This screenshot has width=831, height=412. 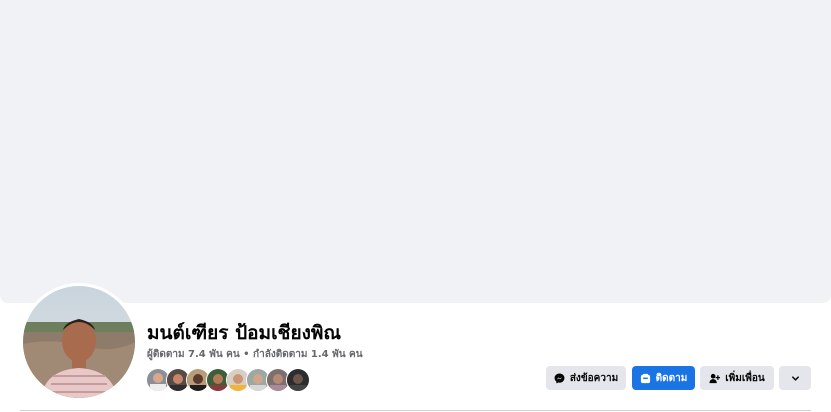 What do you see at coordinates (244, 333) in the screenshot?
I see `profile-name: มนต์เฑียร ป้อมเชียงพิณ` at bounding box center [244, 333].